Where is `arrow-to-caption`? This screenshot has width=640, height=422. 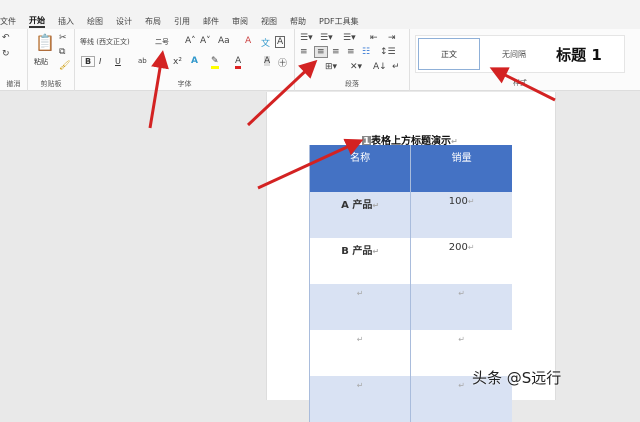 arrow-to-caption is located at coordinates (310, 164).